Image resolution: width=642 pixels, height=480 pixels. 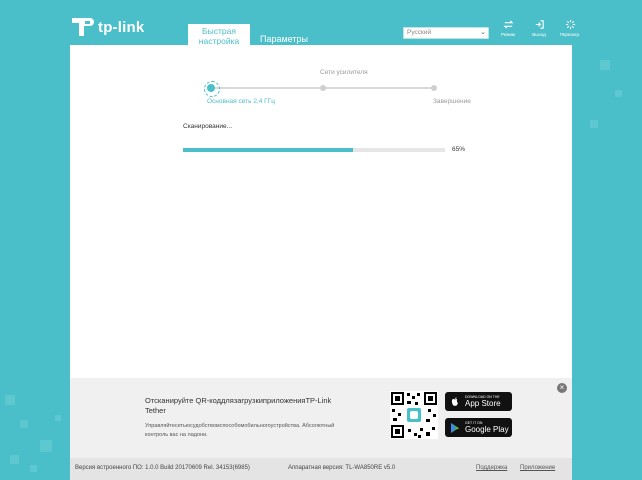 I want to click on google-play-icon, so click(x=455, y=427).